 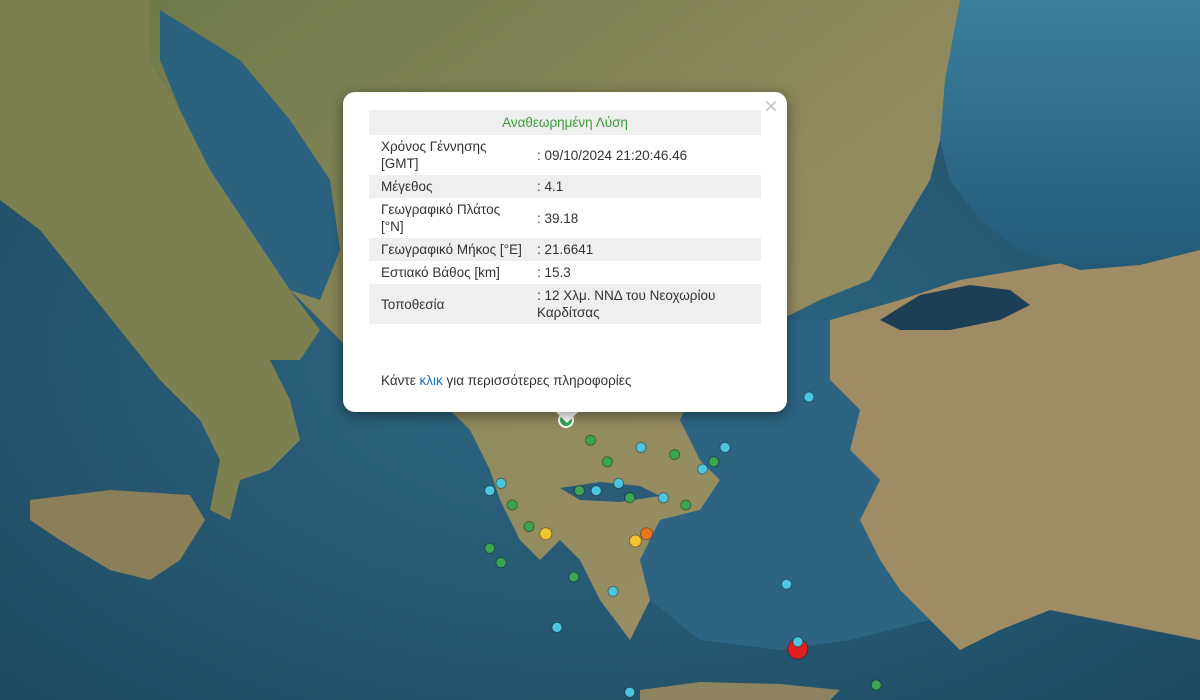 What do you see at coordinates (434, 155) in the screenshot?
I see `row-label-origin-time: Χρόνος Γέννησης [GMT]` at bounding box center [434, 155].